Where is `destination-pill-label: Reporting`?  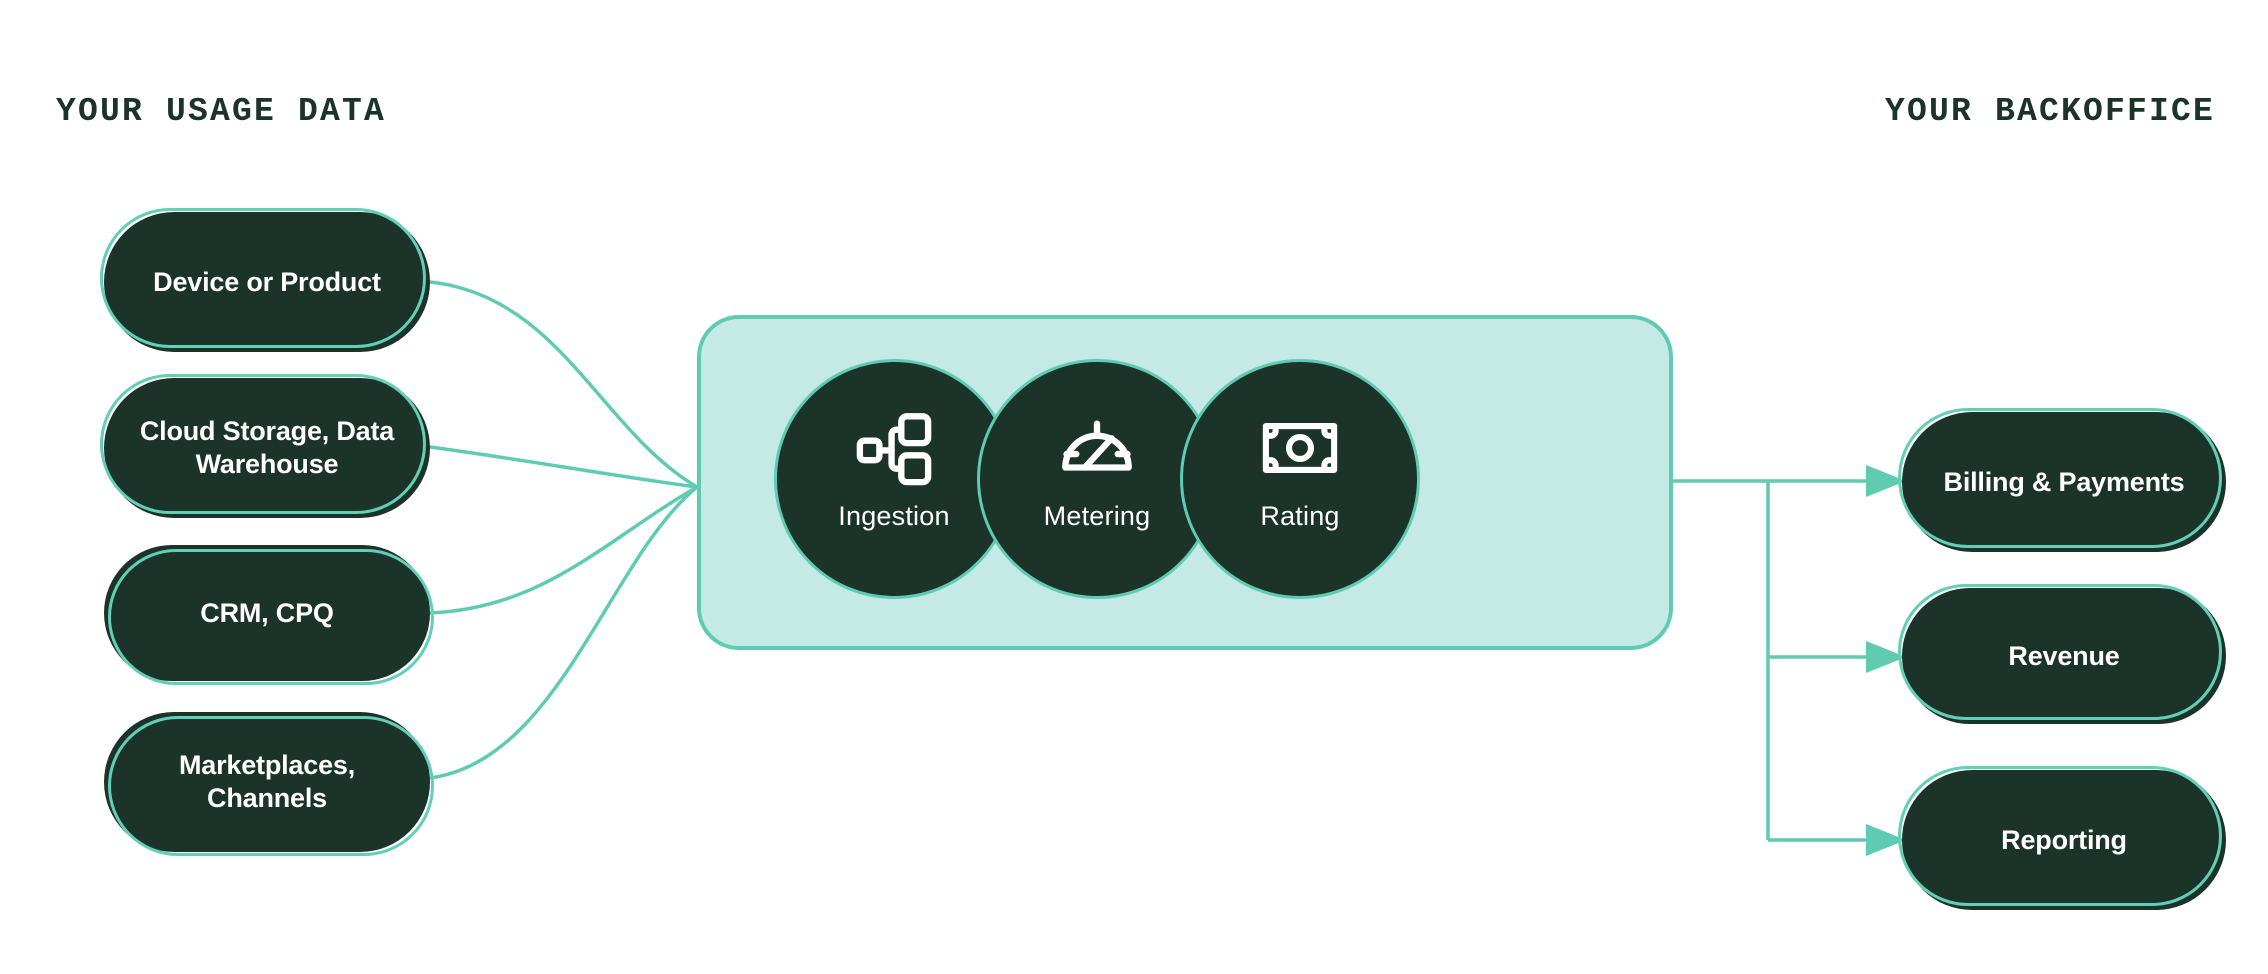
destination-pill-label: Reporting is located at coordinates (2064, 839).